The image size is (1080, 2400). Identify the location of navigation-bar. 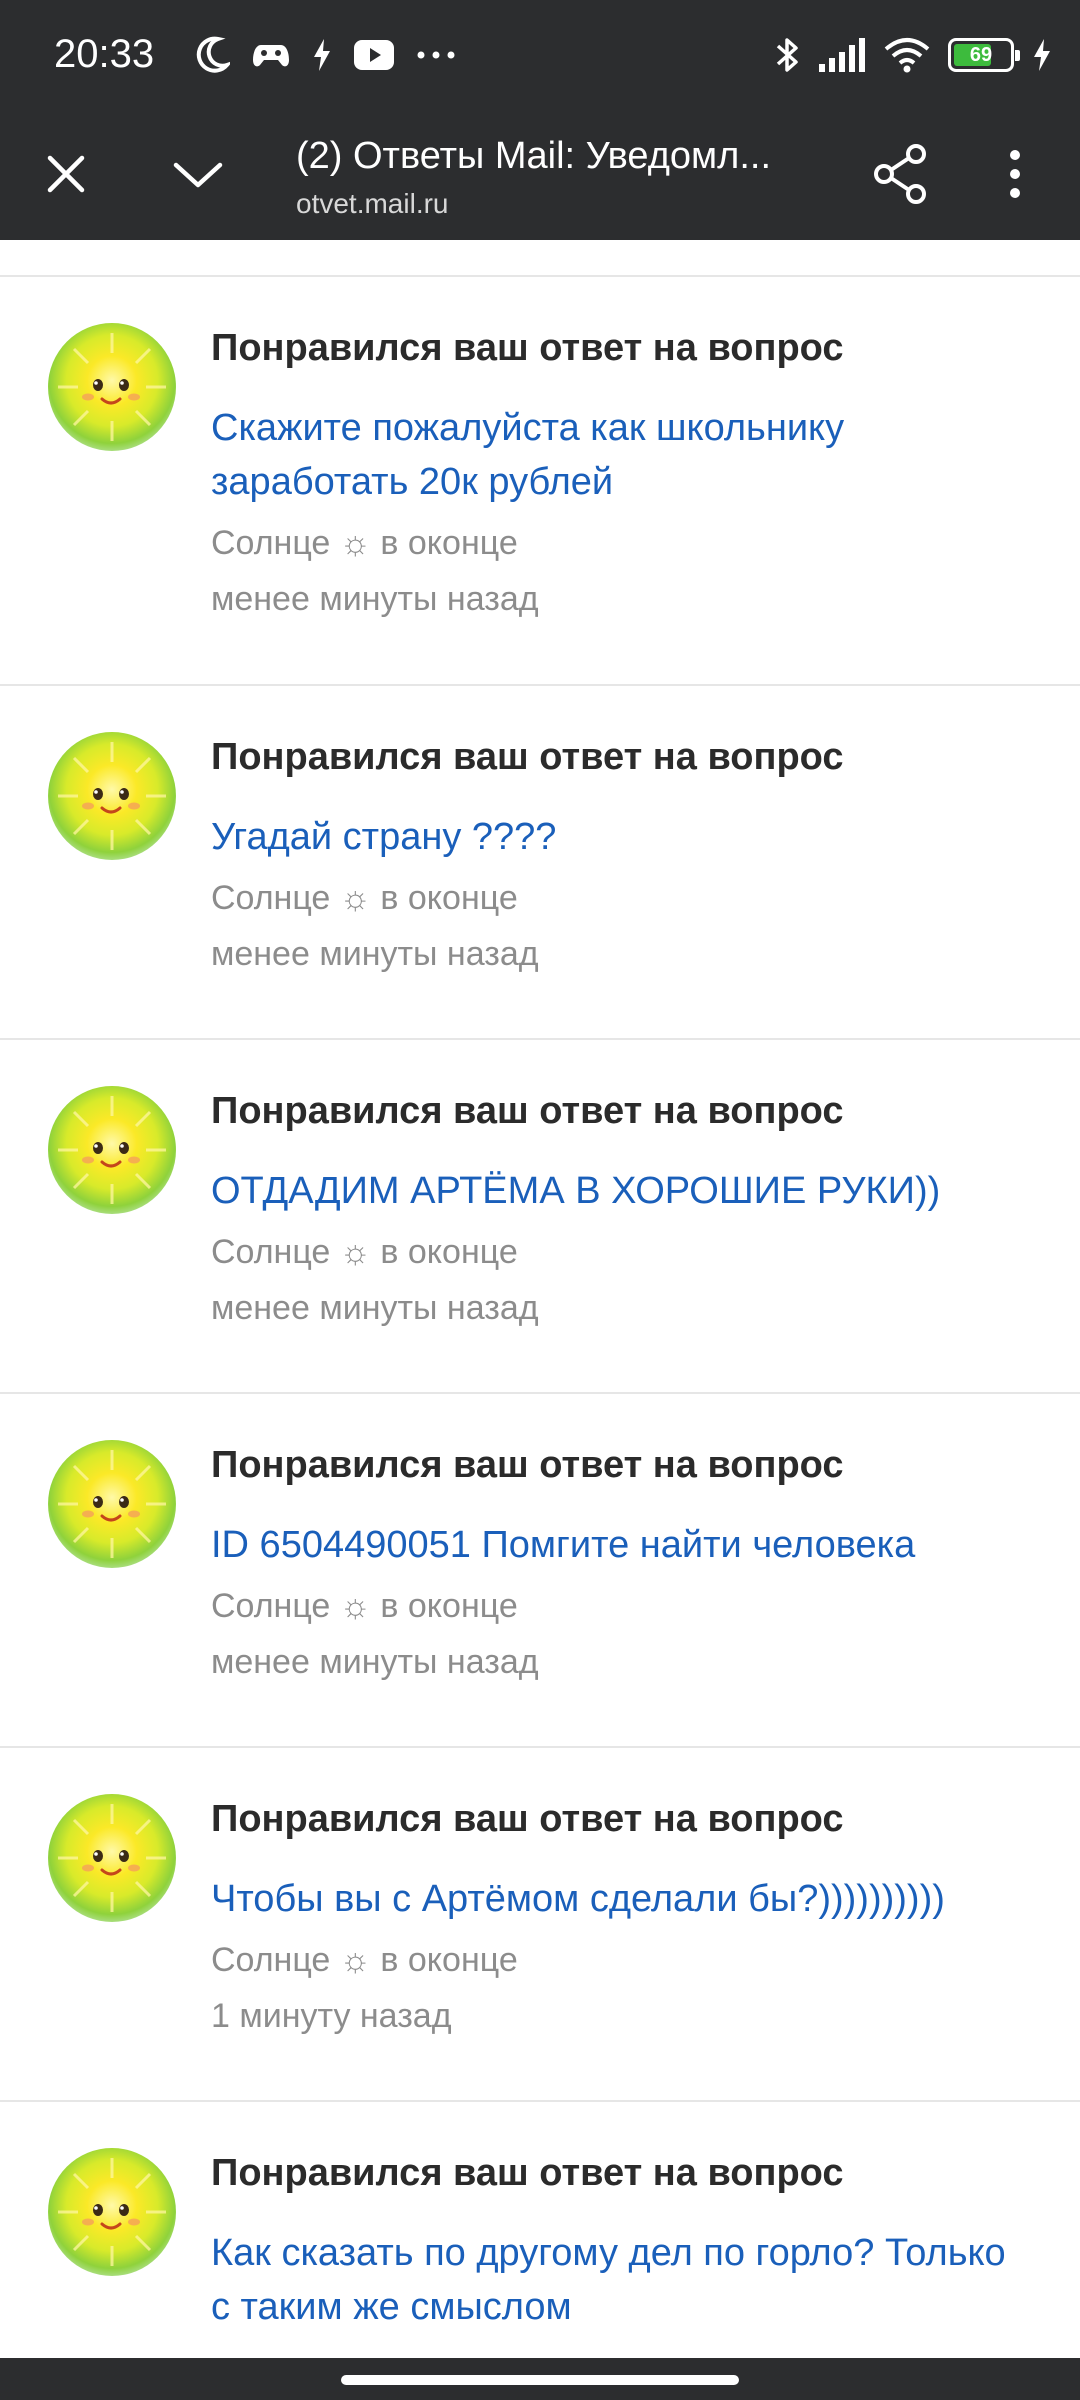
(540, 2379).